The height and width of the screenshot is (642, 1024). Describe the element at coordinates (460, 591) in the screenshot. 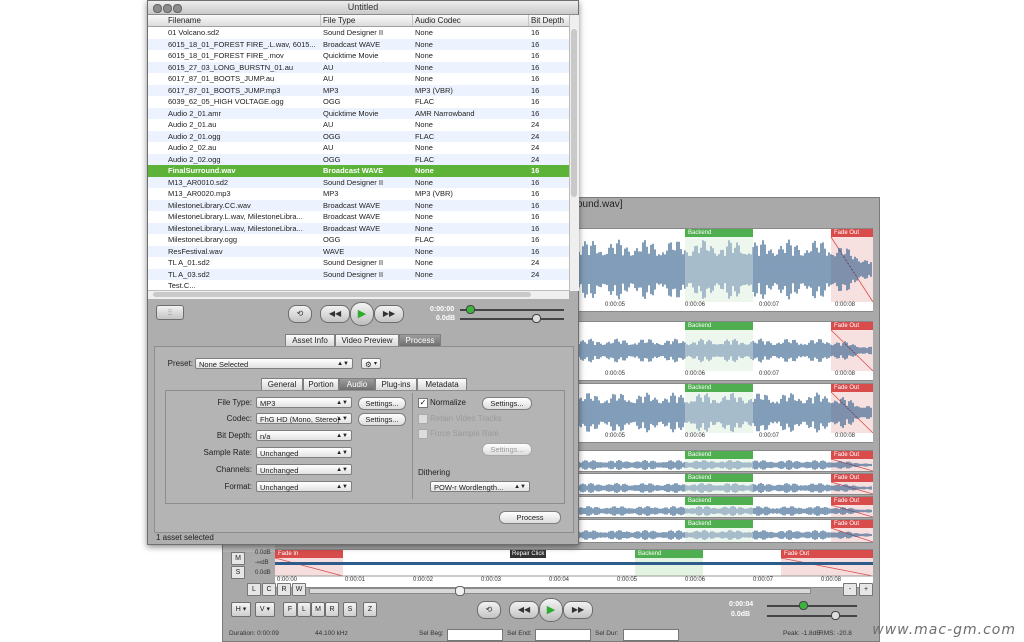

I see `scrubber-knob` at that location.